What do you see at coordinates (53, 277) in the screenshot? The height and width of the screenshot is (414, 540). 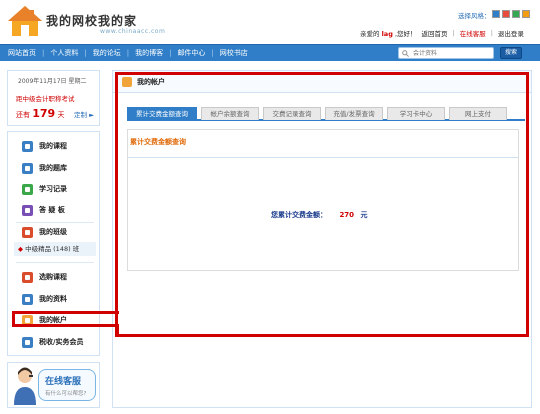 I see `sidebar-item-label: 选购课程` at bounding box center [53, 277].